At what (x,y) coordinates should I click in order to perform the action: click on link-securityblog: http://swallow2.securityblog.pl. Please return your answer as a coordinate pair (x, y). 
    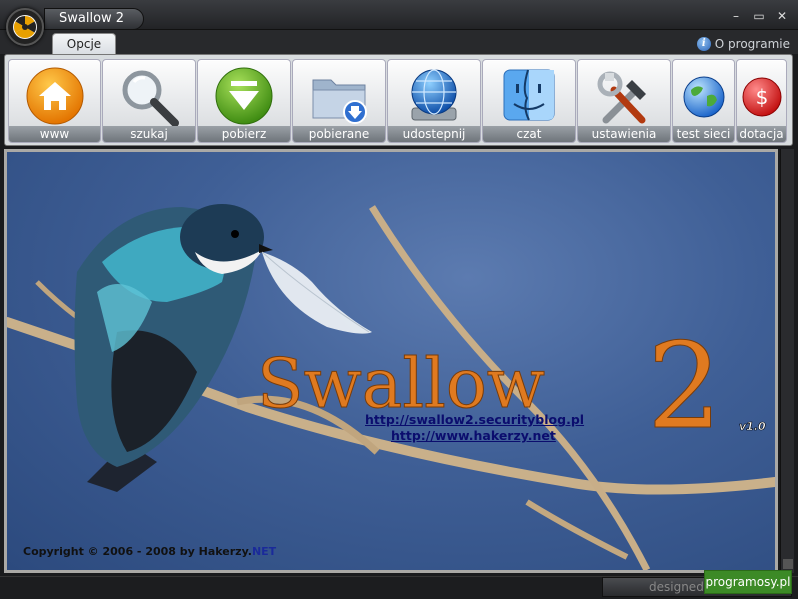
    Looking at the image, I should click on (474, 419).